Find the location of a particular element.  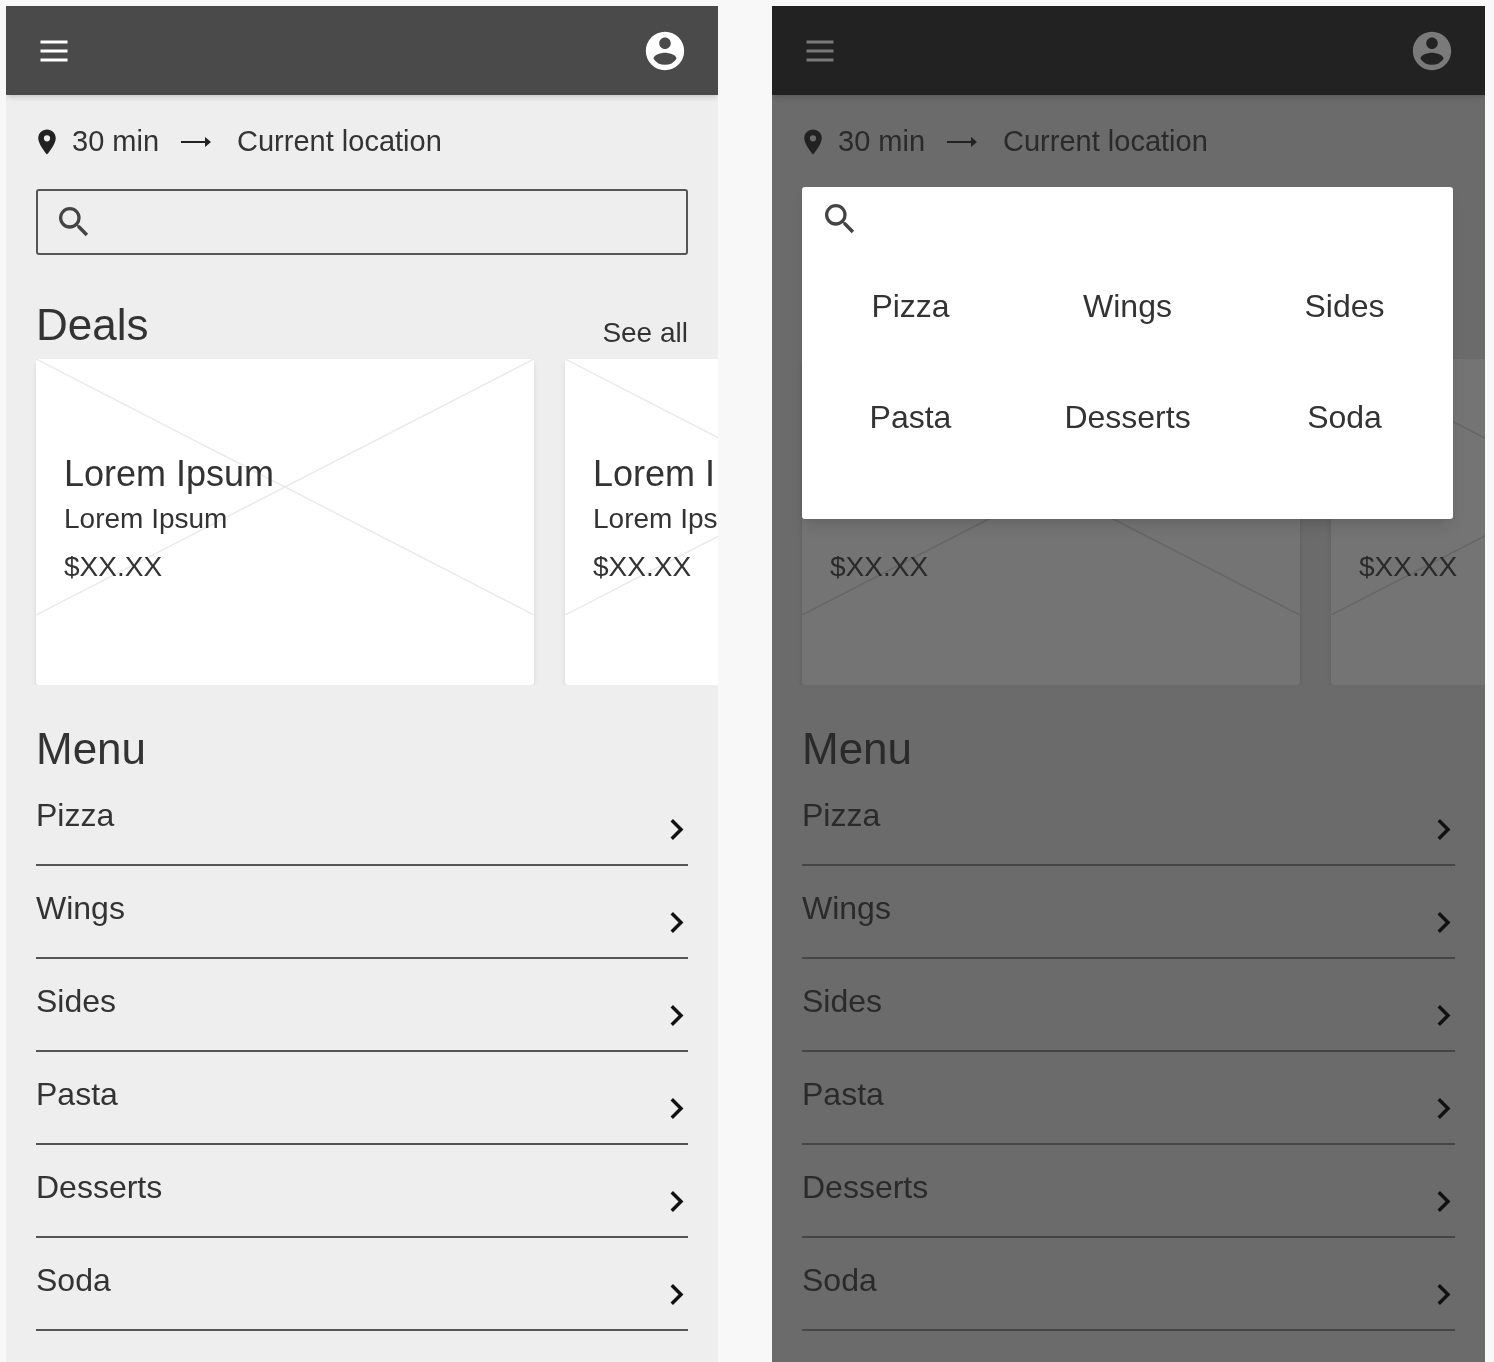

menu-row: Pizza is located at coordinates (362, 819).